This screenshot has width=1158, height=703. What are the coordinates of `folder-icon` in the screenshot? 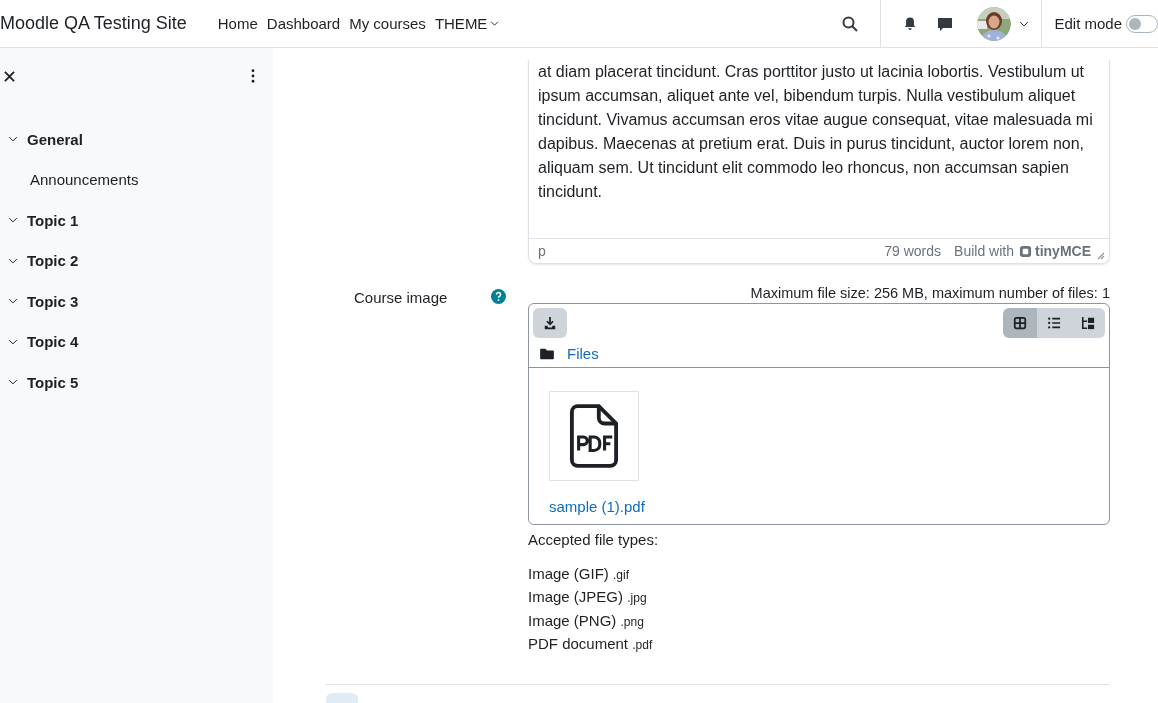 It's located at (547, 353).